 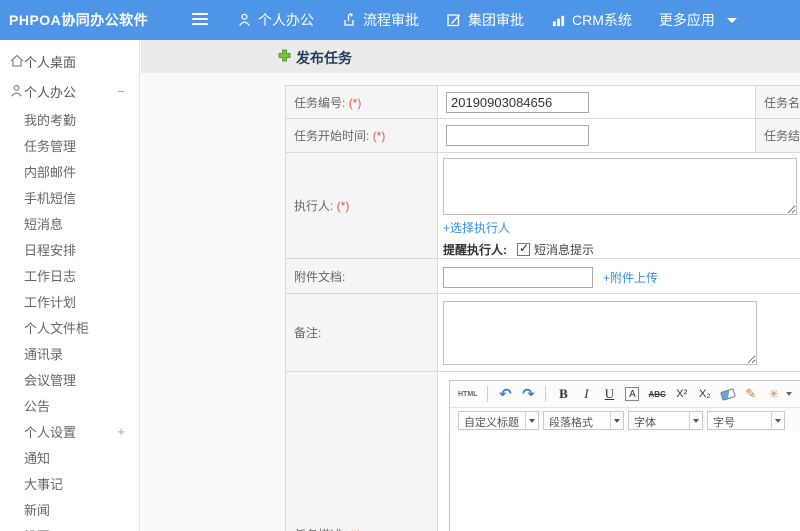 I want to click on remark-textarea, so click(x=600, y=333).